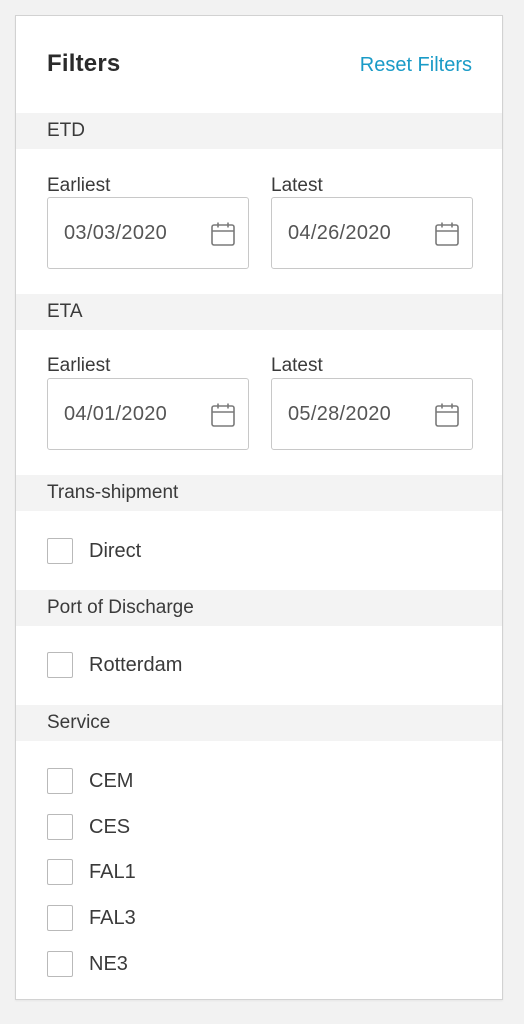 The height and width of the screenshot is (1024, 524). Describe the element at coordinates (116, 233) in the screenshot. I see `etd-earliest-value: 03/03/2020` at that location.